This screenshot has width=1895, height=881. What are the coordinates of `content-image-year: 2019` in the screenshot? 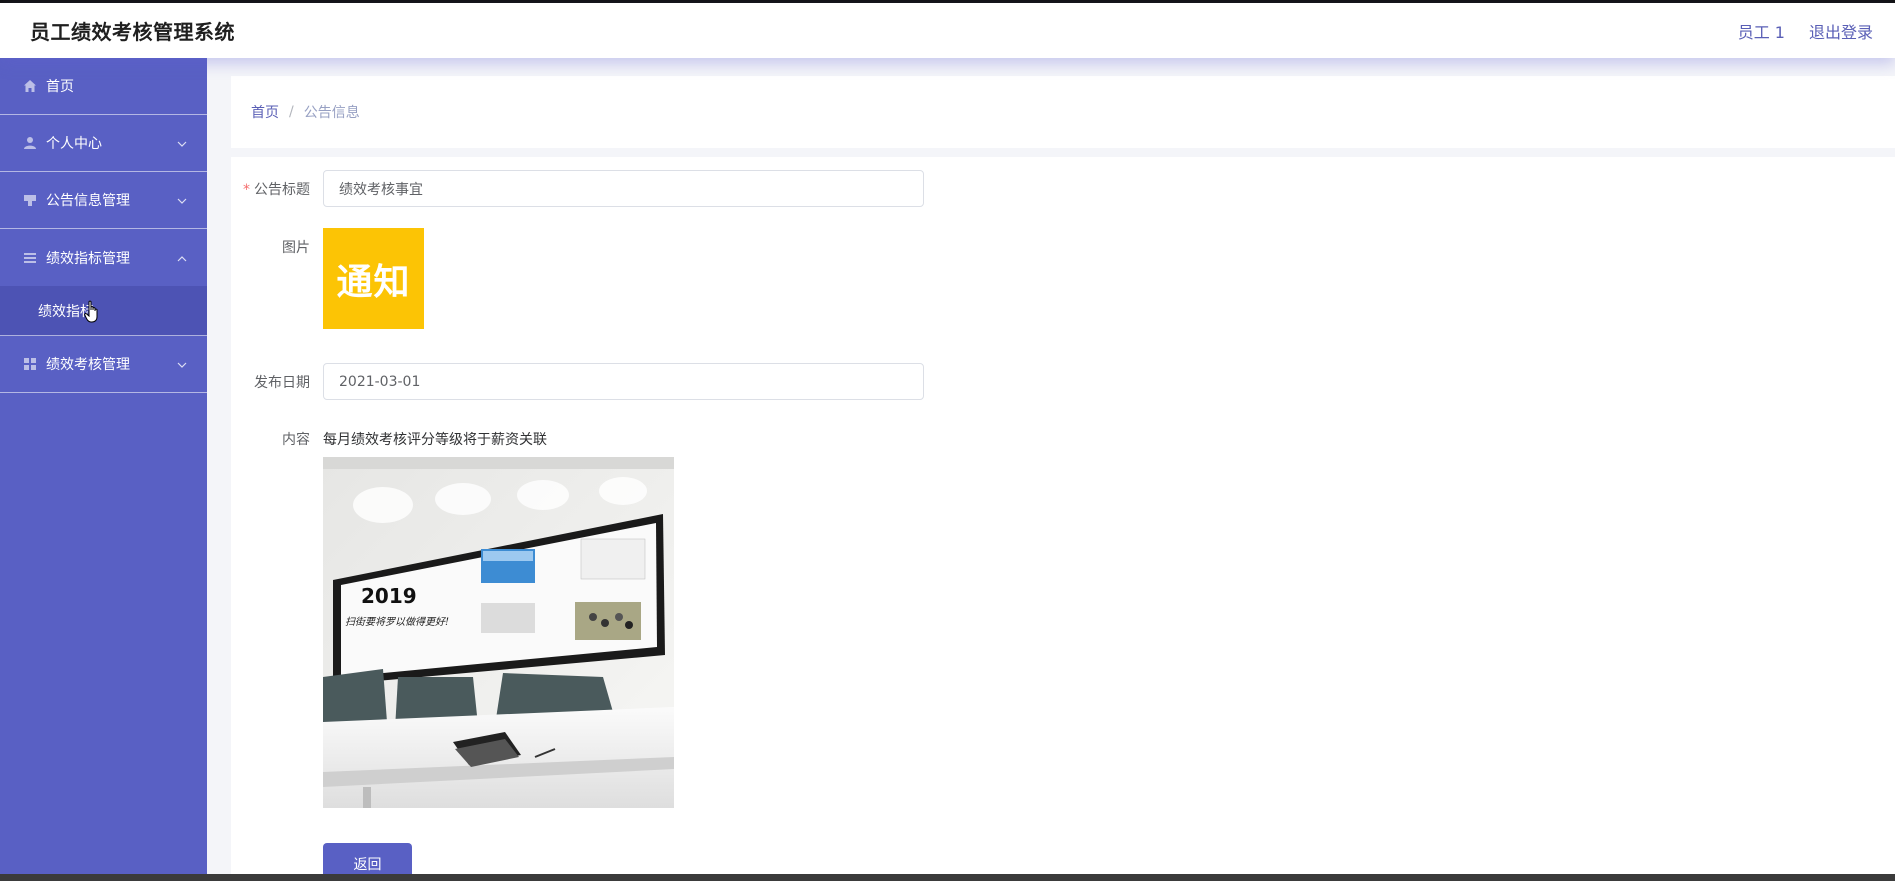 It's located at (389, 596).